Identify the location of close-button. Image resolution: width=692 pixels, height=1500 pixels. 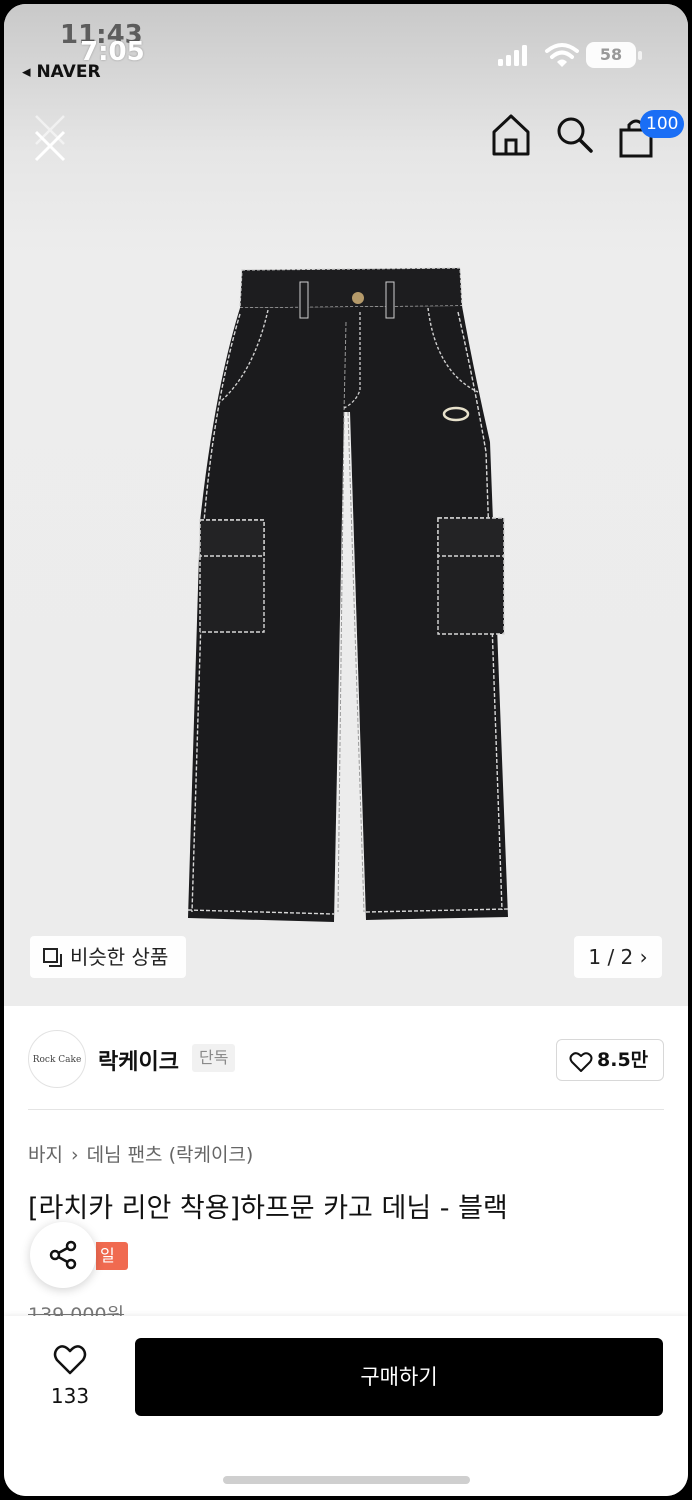
(50, 138).